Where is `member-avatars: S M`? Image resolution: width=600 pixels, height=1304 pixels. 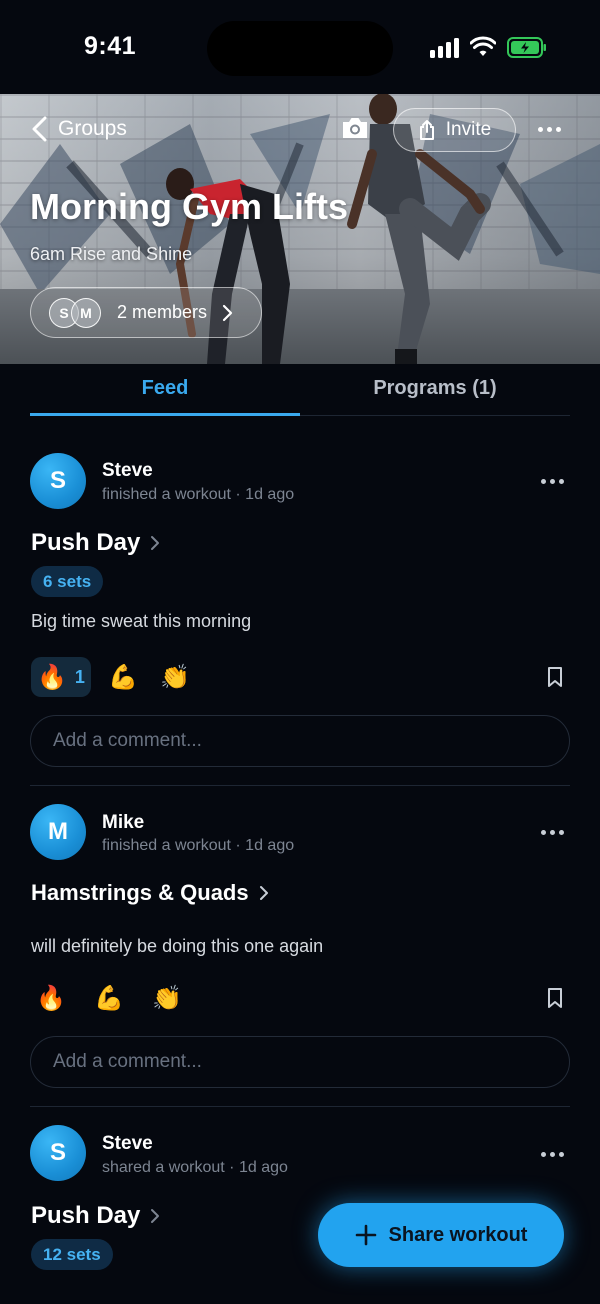
member-avatars: S M is located at coordinates (78, 312).